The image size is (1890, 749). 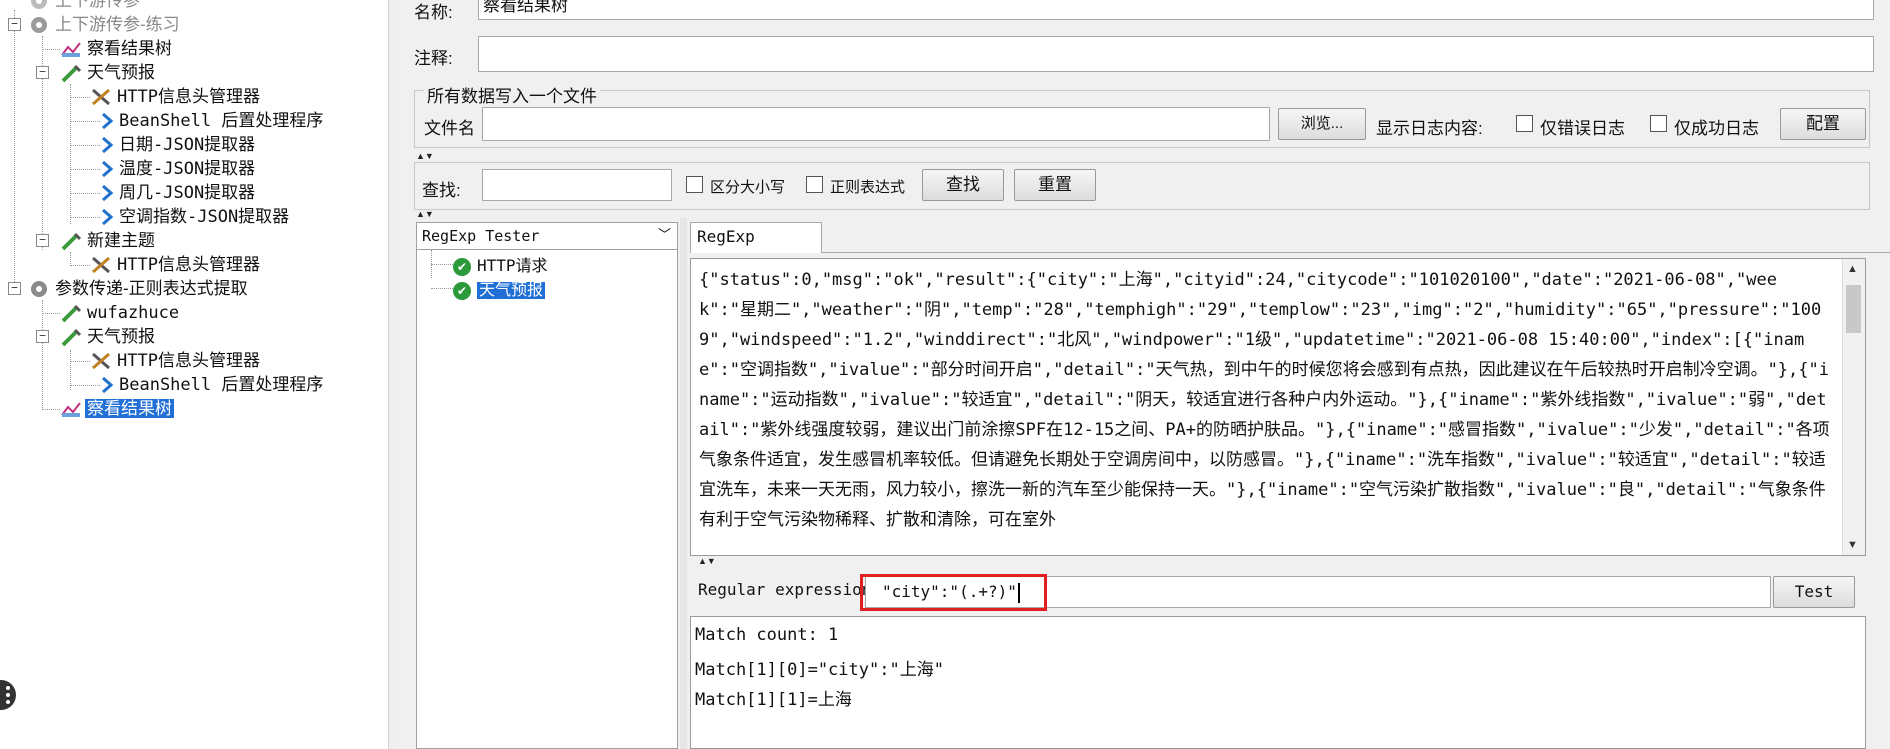 What do you see at coordinates (139, 288) in the screenshot?
I see `tree-node-thread-group: 参数传递-正则表达式提取` at bounding box center [139, 288].